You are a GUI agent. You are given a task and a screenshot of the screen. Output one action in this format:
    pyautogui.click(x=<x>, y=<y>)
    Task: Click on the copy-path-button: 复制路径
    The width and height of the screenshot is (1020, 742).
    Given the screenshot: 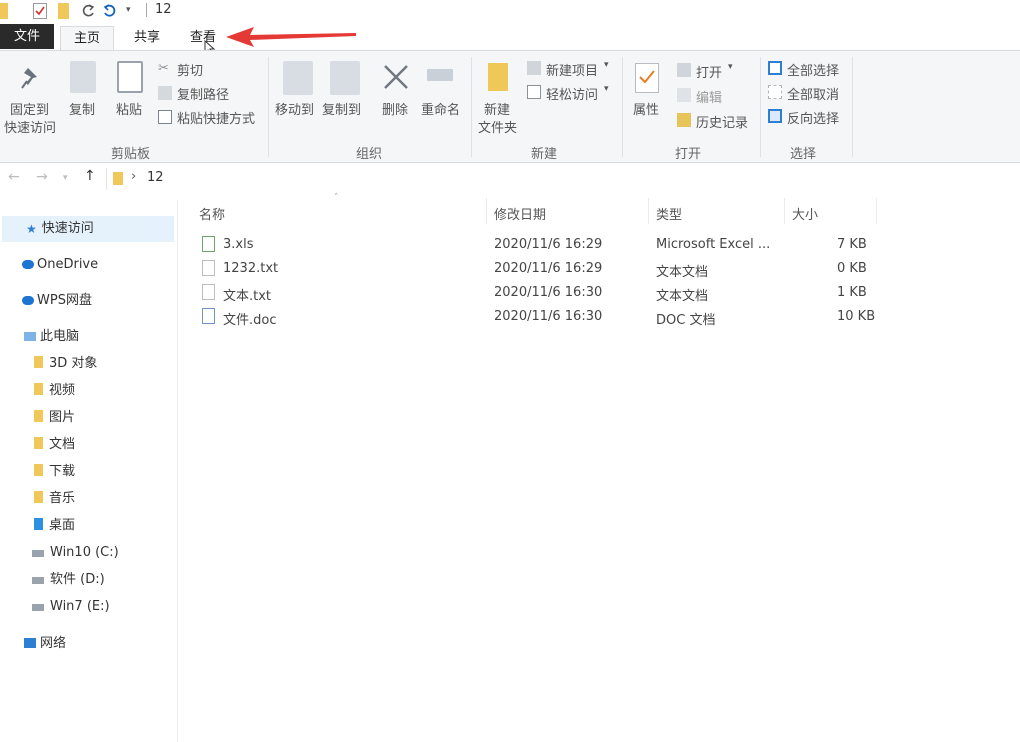 What is the action you would take?
    pyautogui.click(x=203, y=93)
    